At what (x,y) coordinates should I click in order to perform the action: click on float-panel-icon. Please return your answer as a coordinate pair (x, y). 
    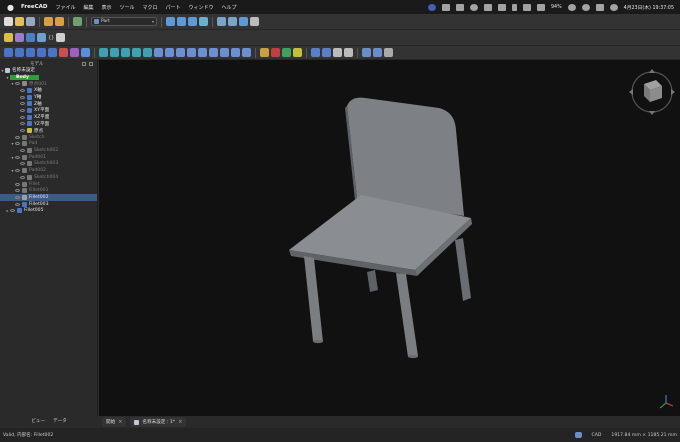
    Looking at the image, I should click on (84, 63).